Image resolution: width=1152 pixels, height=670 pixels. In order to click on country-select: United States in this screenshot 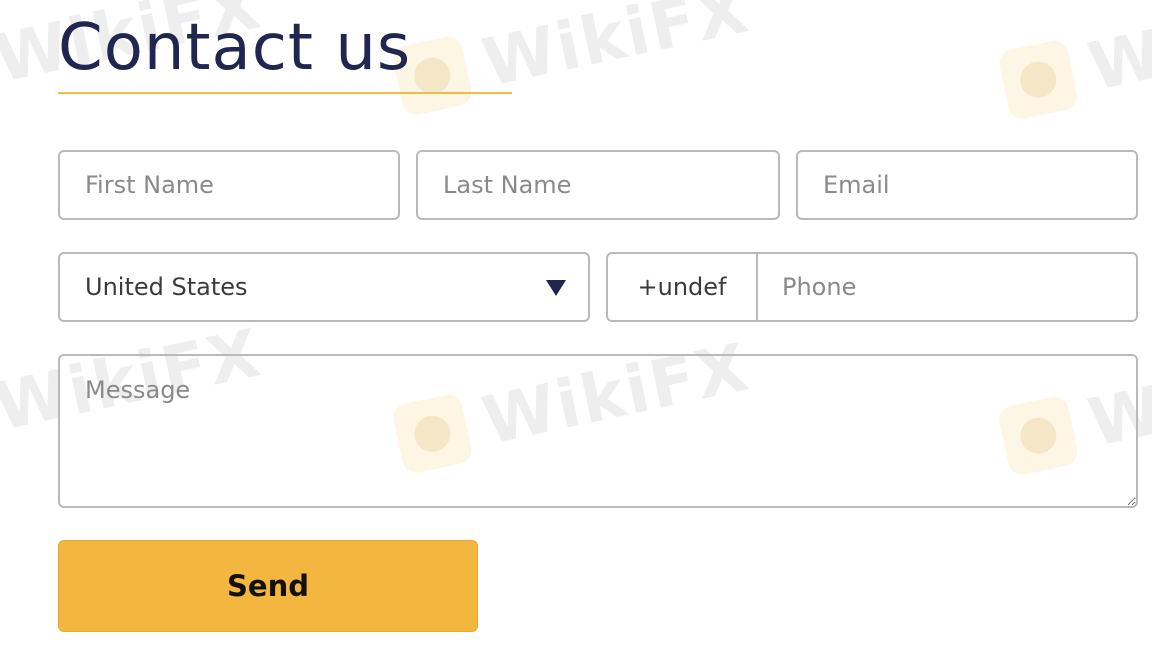, I will do `click(324, 287)`.